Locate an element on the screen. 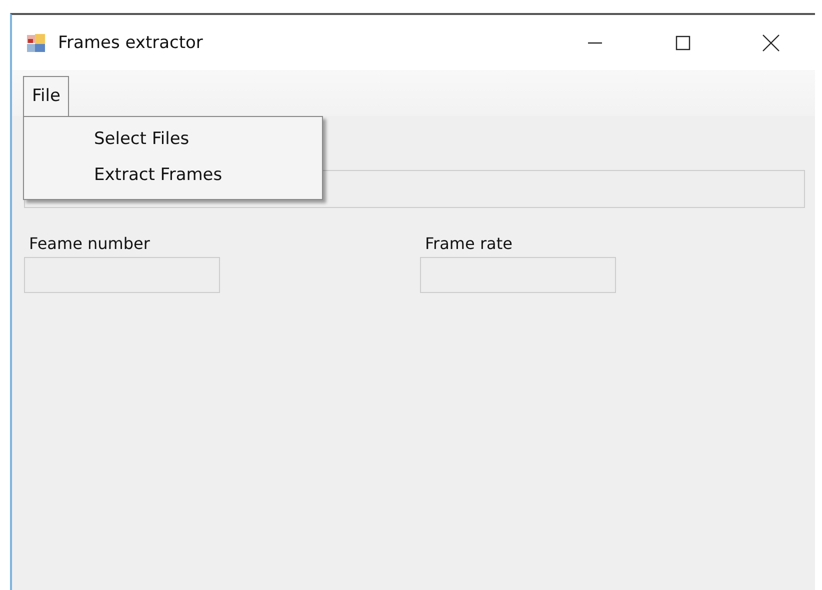 The width and height of the screenshot is (822, 590). field-label: Feame number is located at coordinates (89, 243).